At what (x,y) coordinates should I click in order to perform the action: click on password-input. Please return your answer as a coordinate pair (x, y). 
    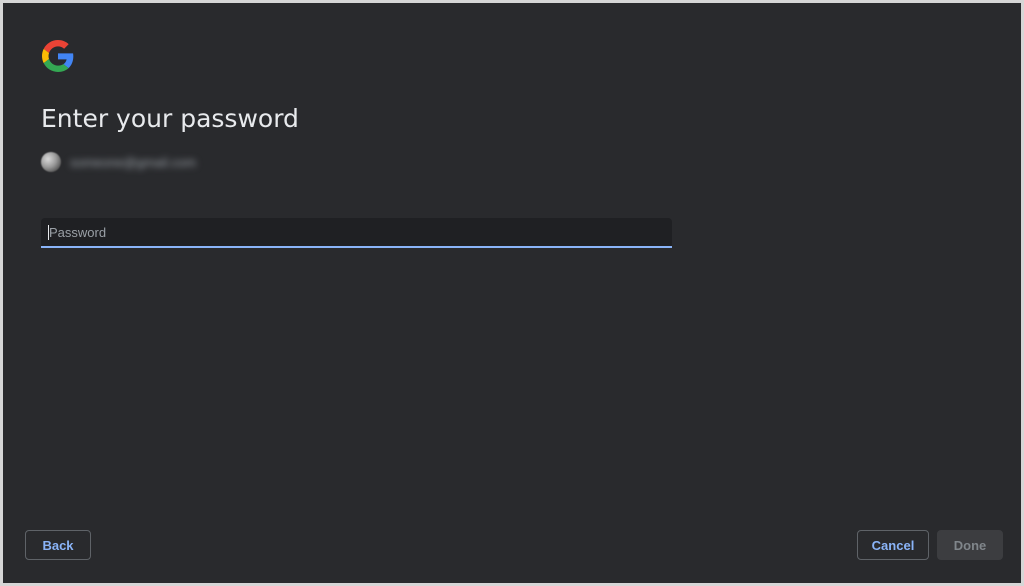
    Looking at the image, I should click on (356, 232).